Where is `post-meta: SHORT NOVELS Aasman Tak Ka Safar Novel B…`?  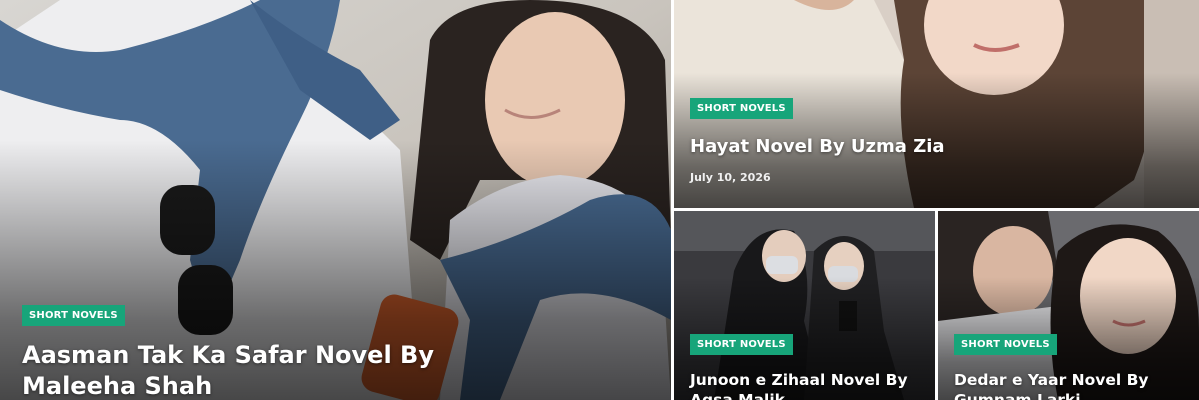
post-meta: SHORT NOVELS Aasman Tak Ka Safar Novel B… is located at coordinates (271, 352).